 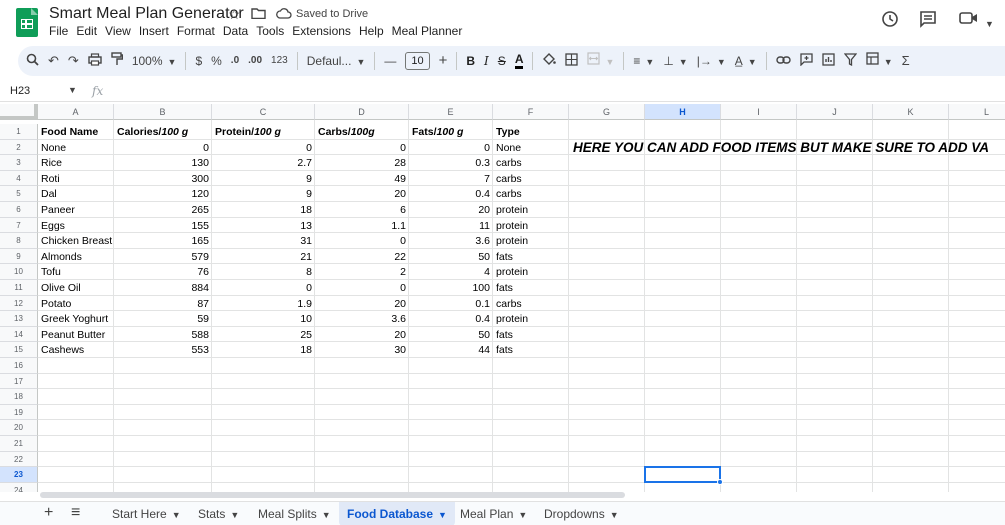 What do you see at coordinates (263, 132) in the screenshot?
I see `header-cell-protein: Protein/100 g` at bounding box center [263, 132].